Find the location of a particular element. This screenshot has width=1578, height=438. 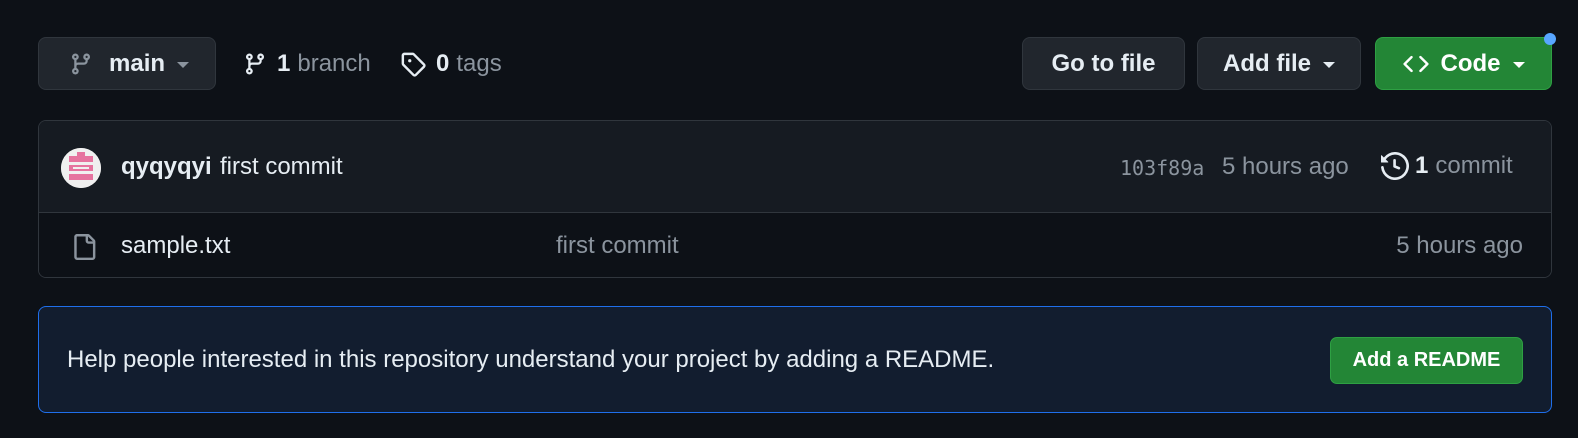

avatar is located at coordinates (81, 168).